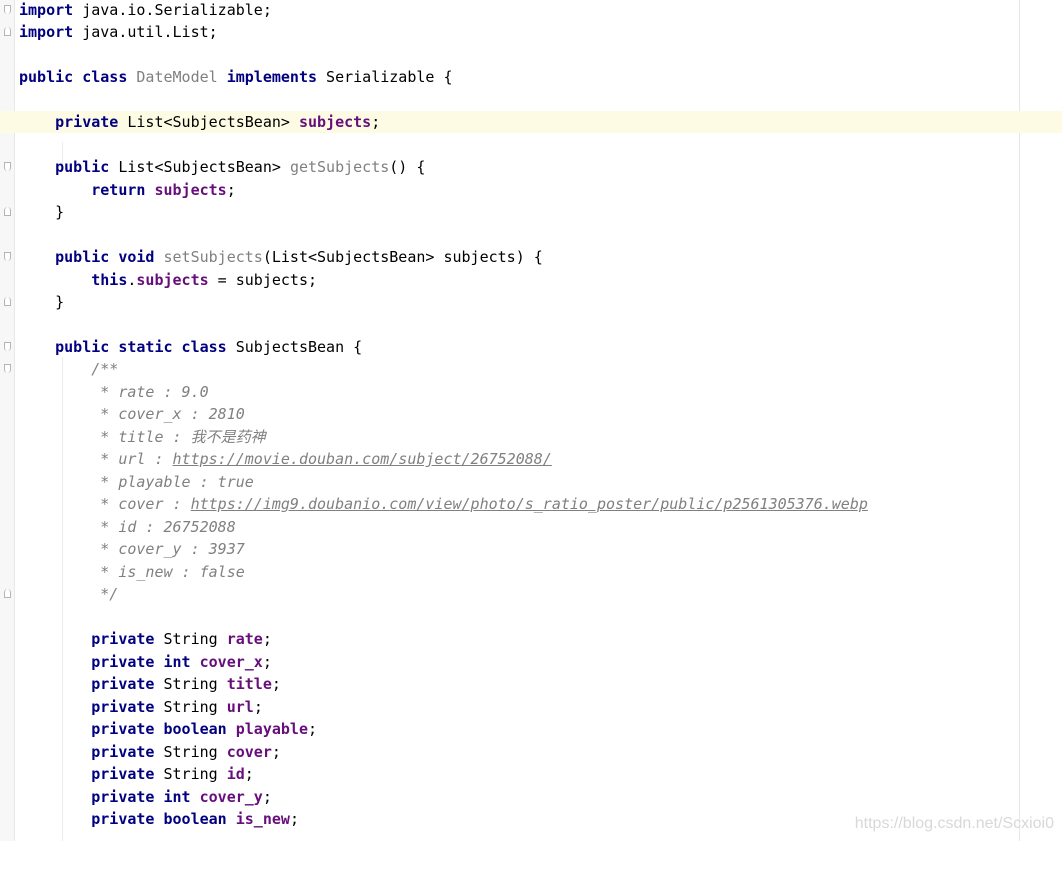 The height and width of the screenshot is (874, 1062). Describe the element at coordinates (82, 167) in the screenshot. I see `keyword: public` at that location.